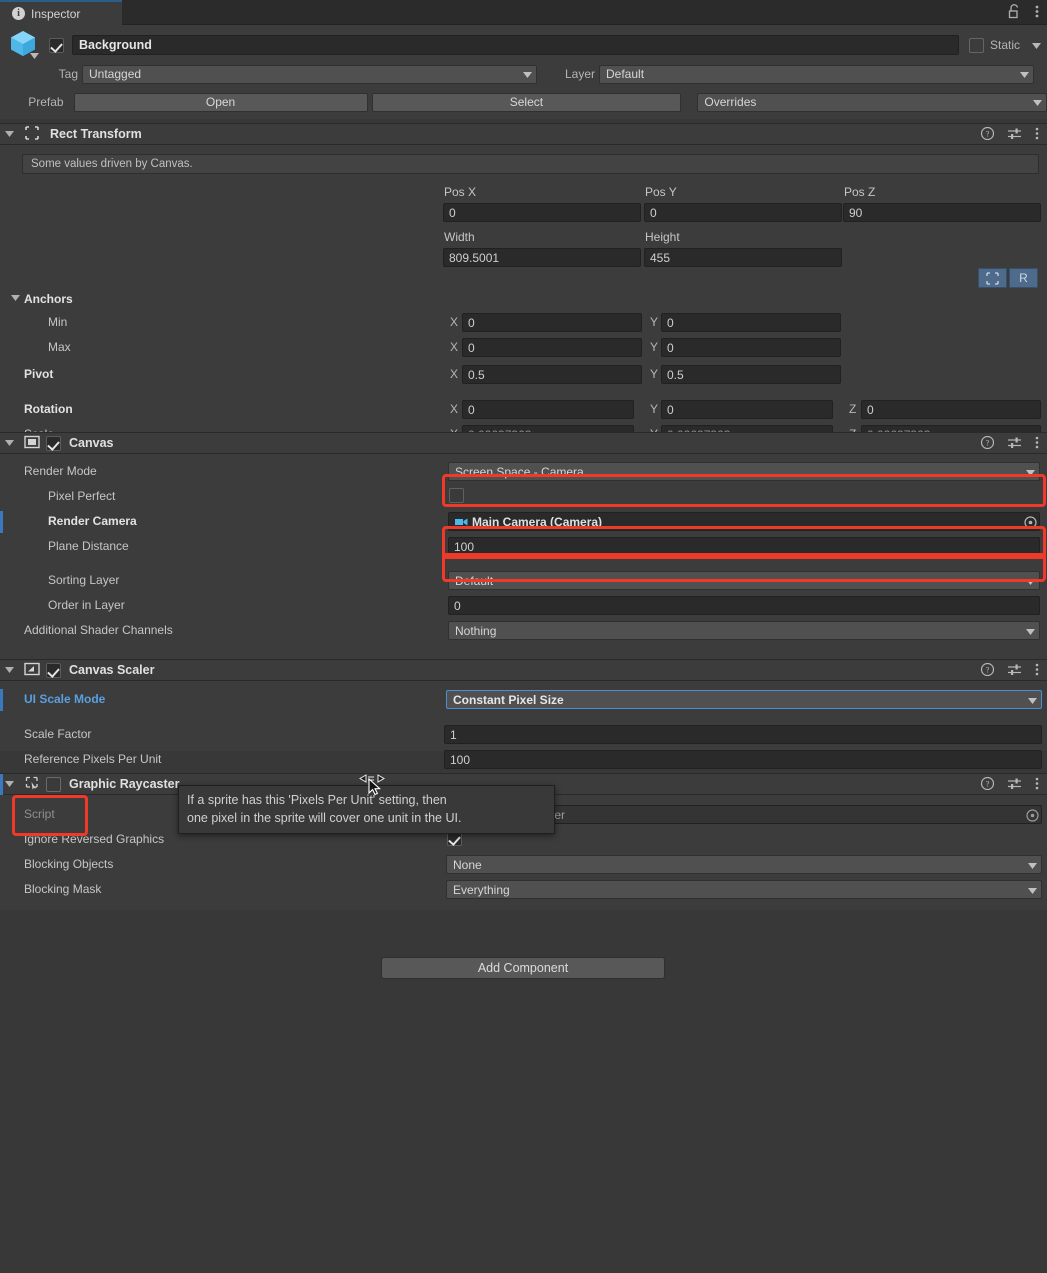 This screenshot has height=1273, width=1047. Describe the element at coordinates (39, 374) in the screenshot. I see `pivot-label: Pivot` at that location.